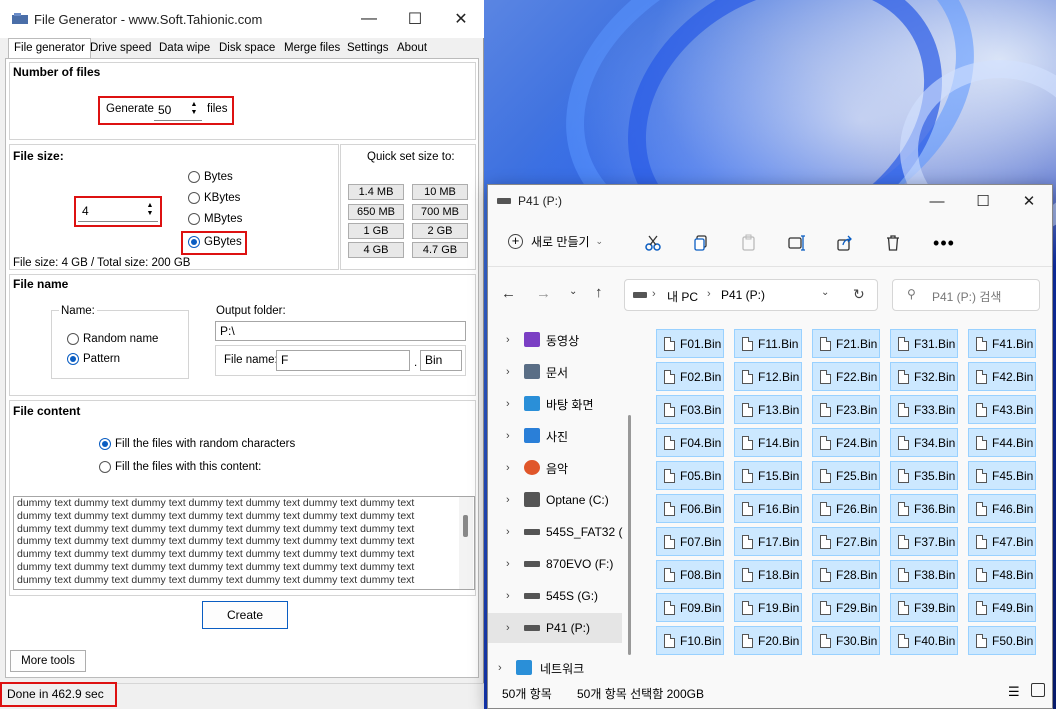 This screenshot has height=709, width=1056. Describe the element at coordinates (924, 508) in the screenshot. I see `file-item: F36.Bin` at that location.